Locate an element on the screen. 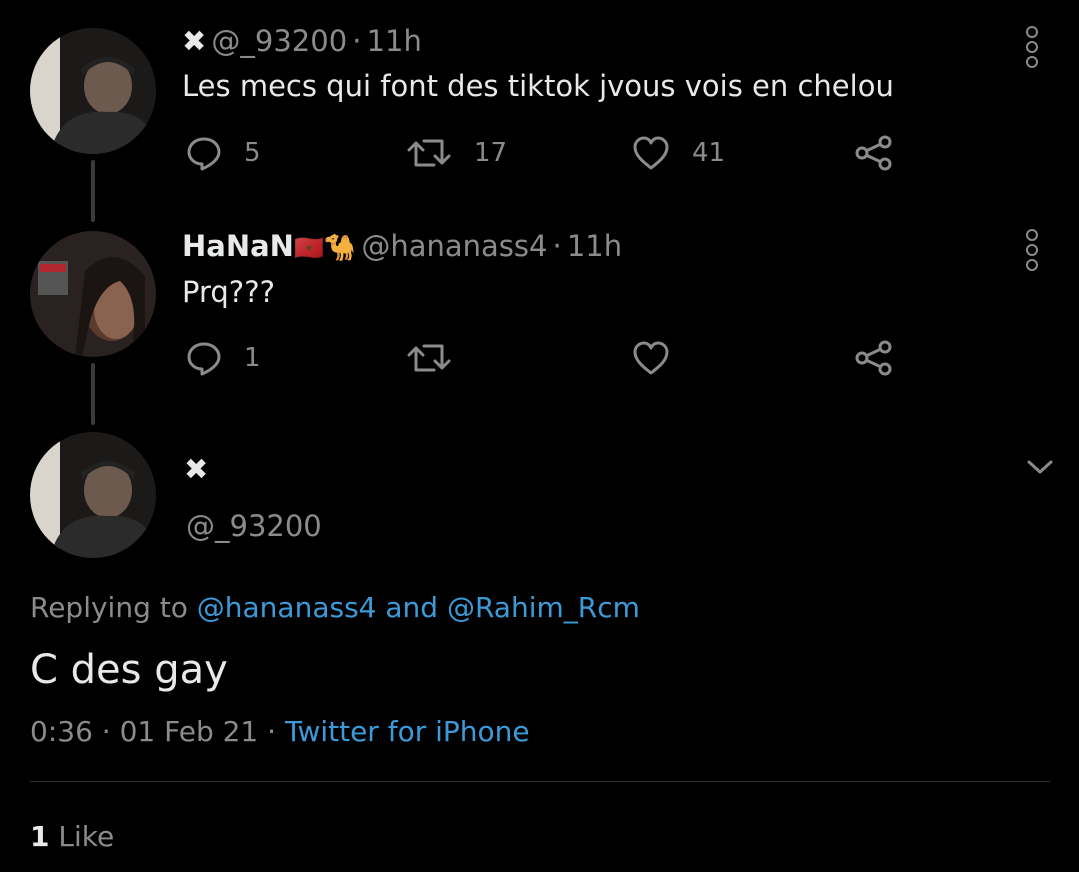 This screenshot has width=1079, height=872. chevron-down-icon is located at coordinates (1040, 467).